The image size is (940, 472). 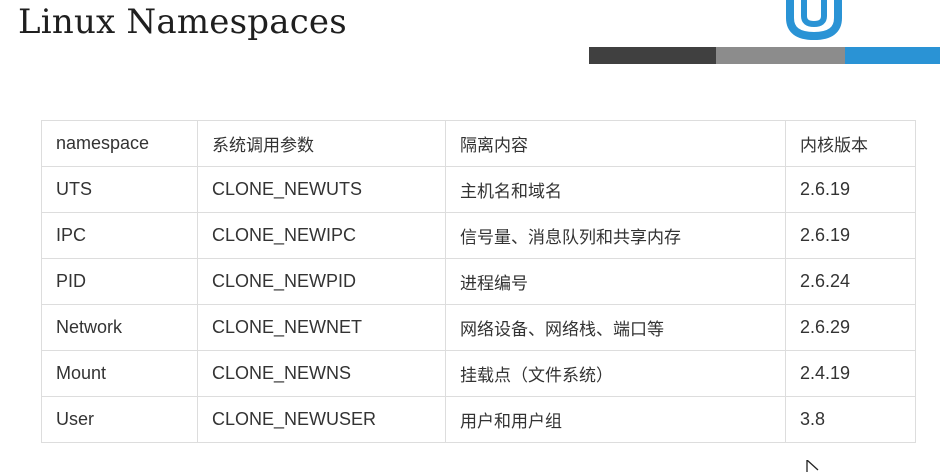 What do you see at coordinates (615, 143) in the screenshot?
I see `column-header-isolated-content: 隔离内容` at bounding box center [615, 143].